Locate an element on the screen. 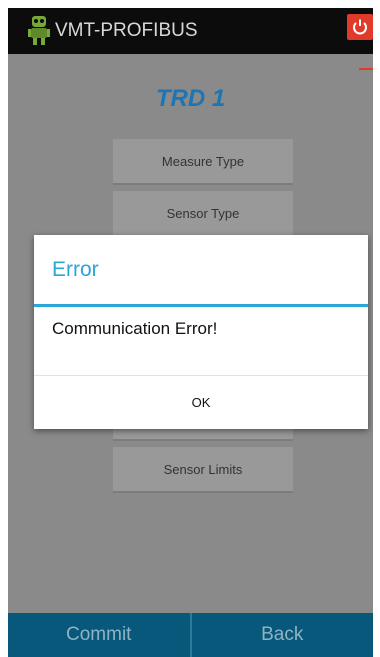 This screenshot has width=380, height=657. dialog-title: Error is located at coordinates (75, 269).